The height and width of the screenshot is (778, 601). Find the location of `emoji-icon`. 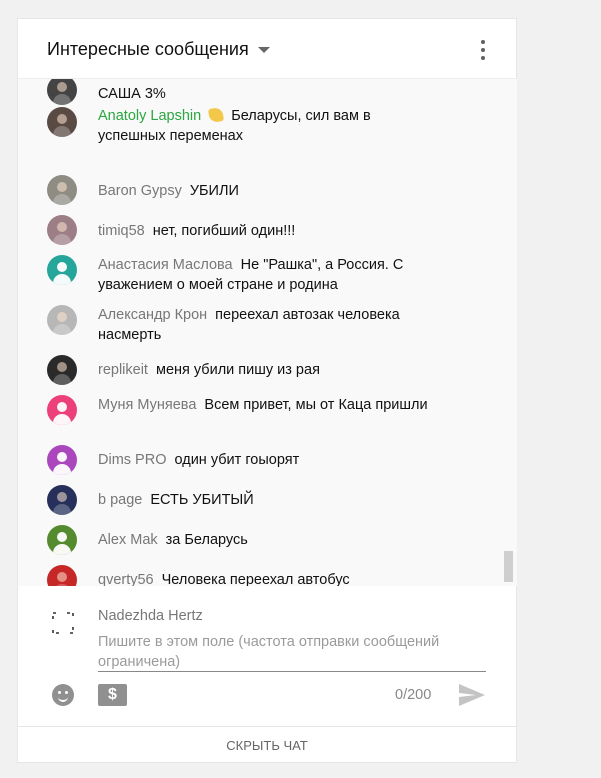

emoji-icon is located at coordinates (63, 695).